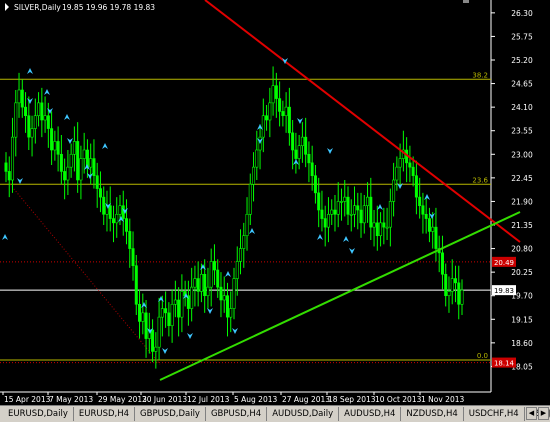 This screenshot has height=422, width=550. Describe the element at coordinates (531, 413) in the screenshot. I see `scroll-left-button: ◀` at that location.